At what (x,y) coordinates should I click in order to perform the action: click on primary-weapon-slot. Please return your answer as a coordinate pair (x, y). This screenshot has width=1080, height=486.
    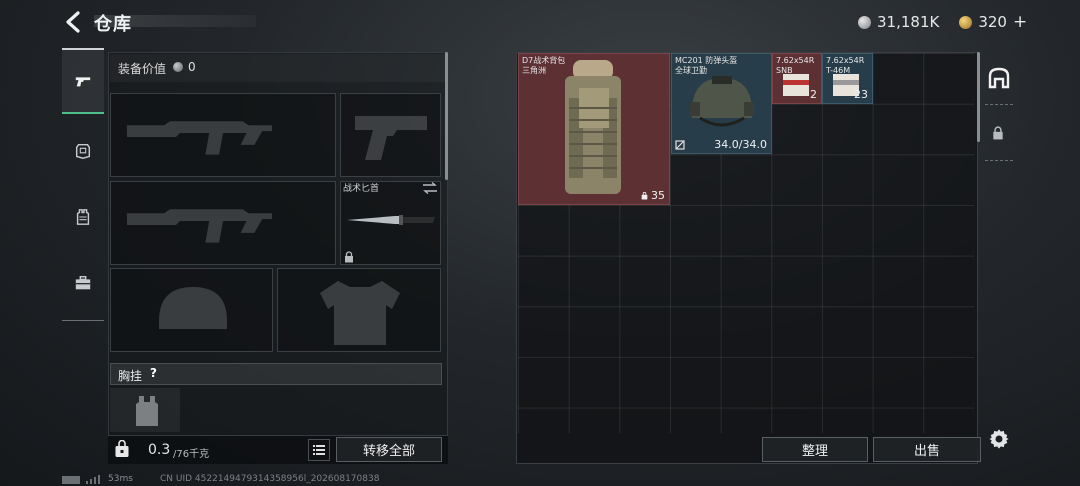
    Looking at the image, I should click on (223, 135).